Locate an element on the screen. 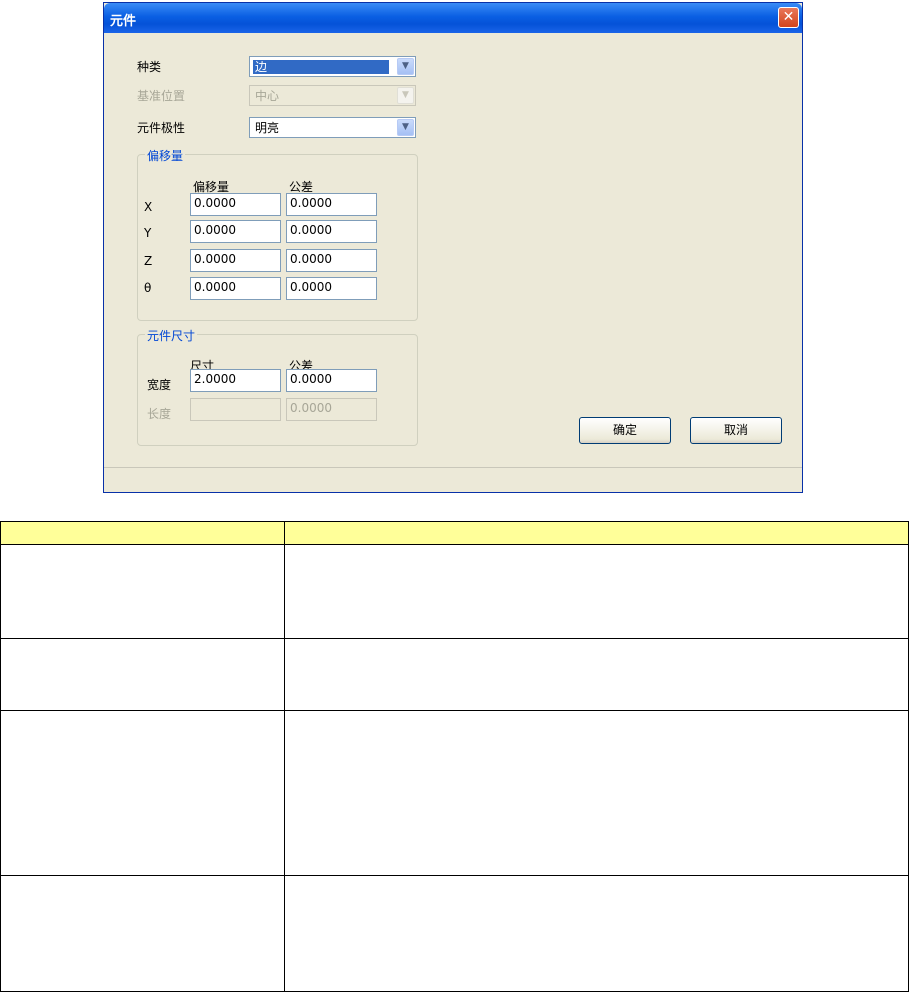  width-input: 2.0000 is located at coordinates (235, 380).